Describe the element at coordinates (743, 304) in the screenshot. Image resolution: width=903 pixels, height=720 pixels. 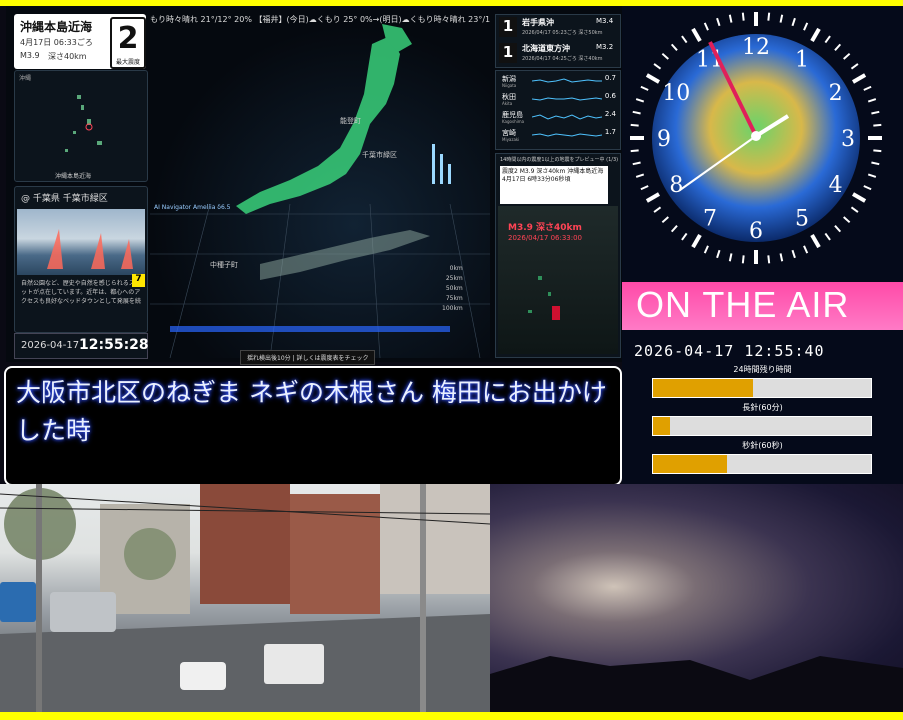
I see `on-air-text: ON THE AIR` at that location.